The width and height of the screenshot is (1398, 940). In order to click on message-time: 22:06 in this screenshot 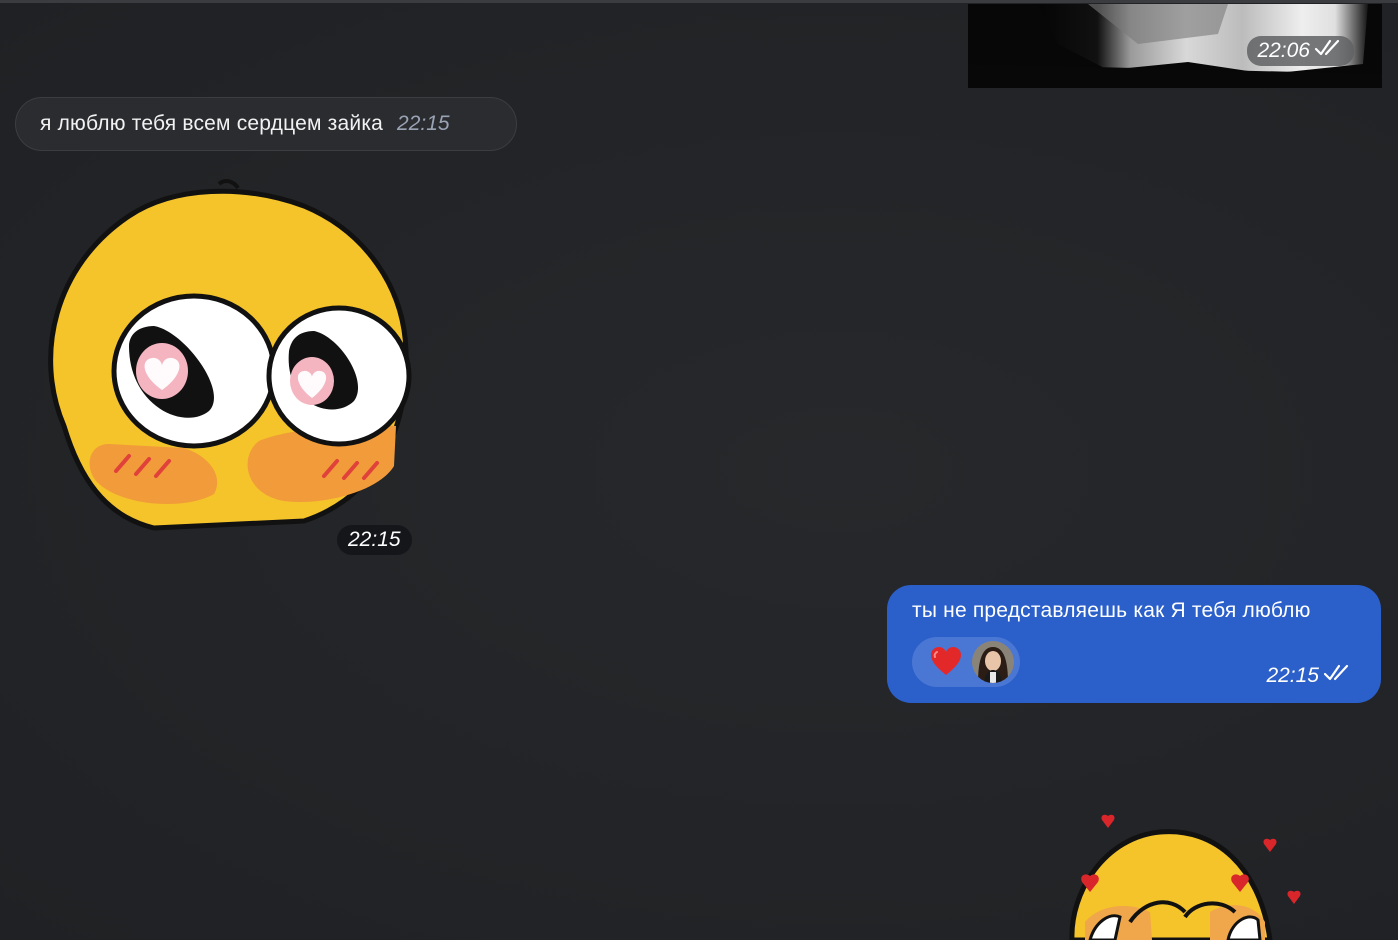, I will do `click(1283, 50)`.